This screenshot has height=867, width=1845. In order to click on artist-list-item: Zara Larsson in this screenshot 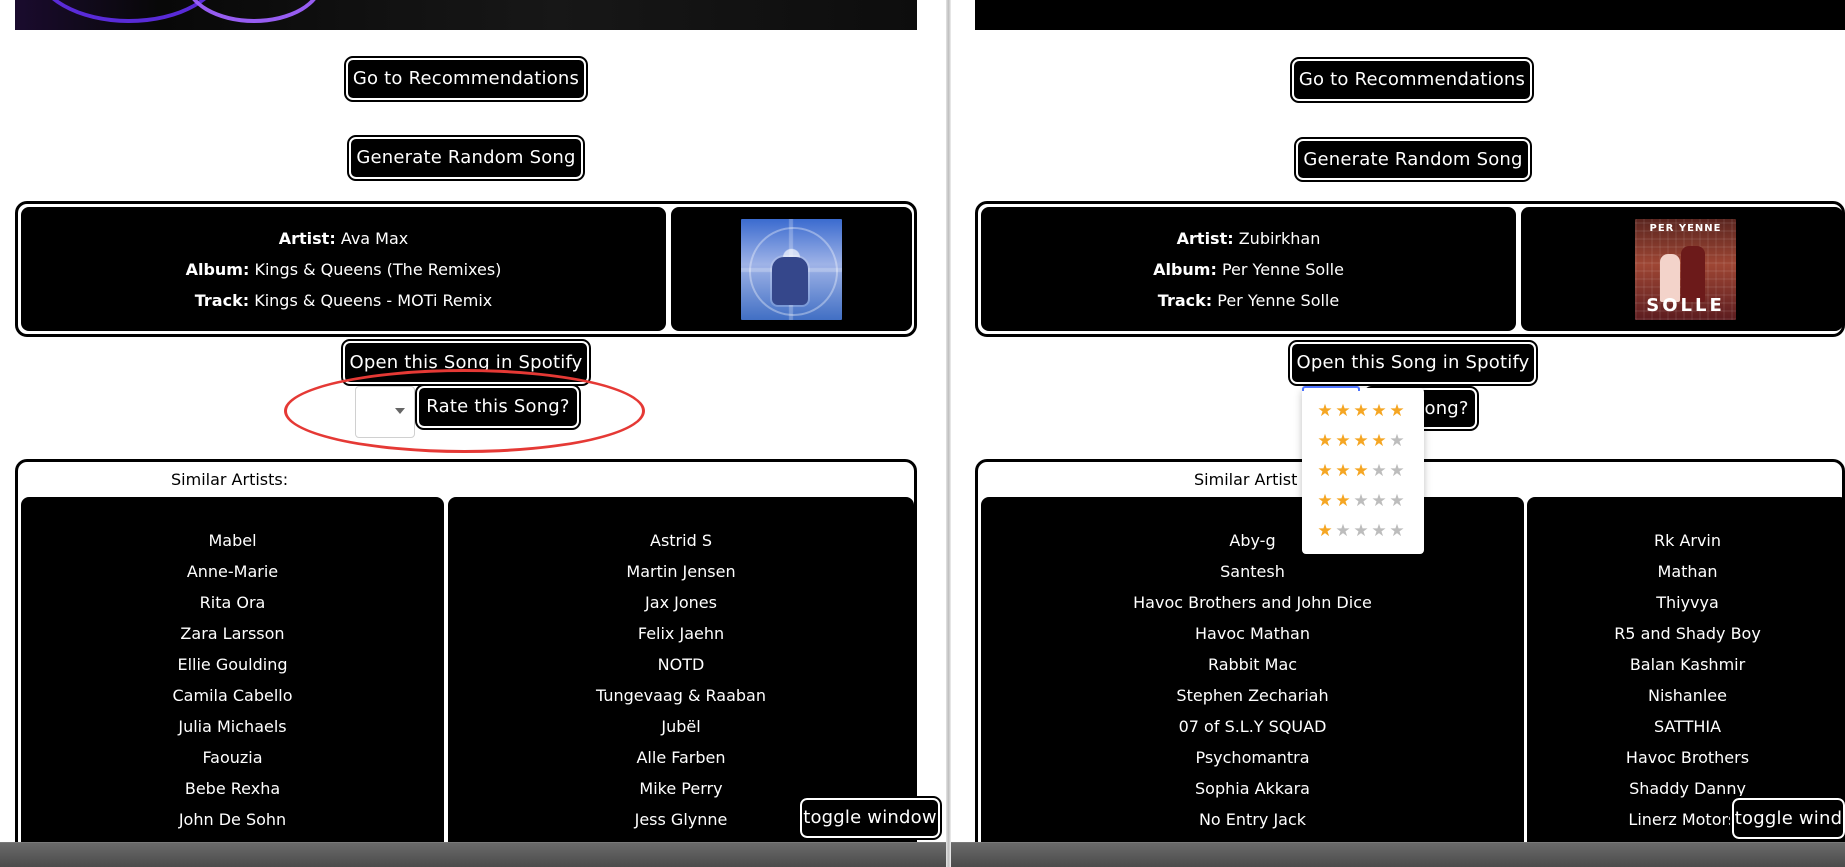, I will do `click(232, 633)`.